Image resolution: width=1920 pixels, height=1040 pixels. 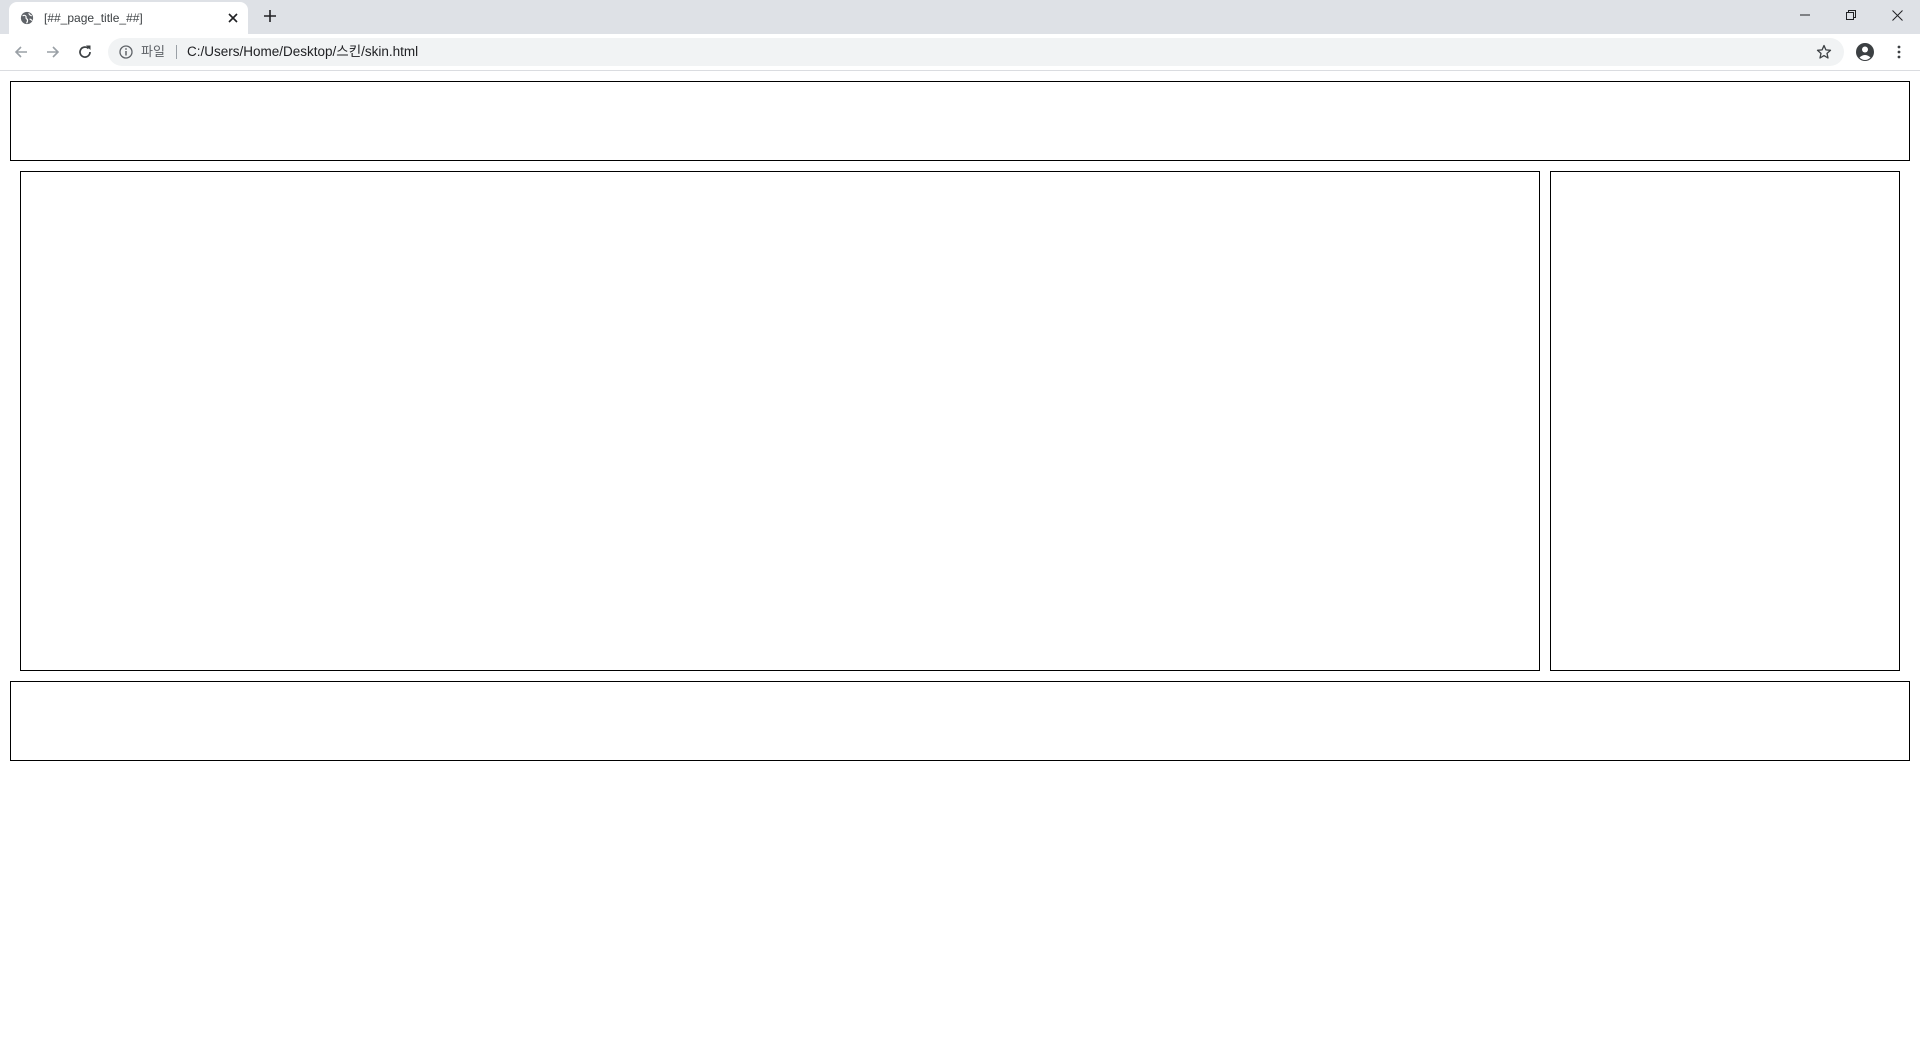 What do you see at coordinates (1725, 421) in the screenshot?
I see `sidebar-region` at bounding box center [1725, 421].